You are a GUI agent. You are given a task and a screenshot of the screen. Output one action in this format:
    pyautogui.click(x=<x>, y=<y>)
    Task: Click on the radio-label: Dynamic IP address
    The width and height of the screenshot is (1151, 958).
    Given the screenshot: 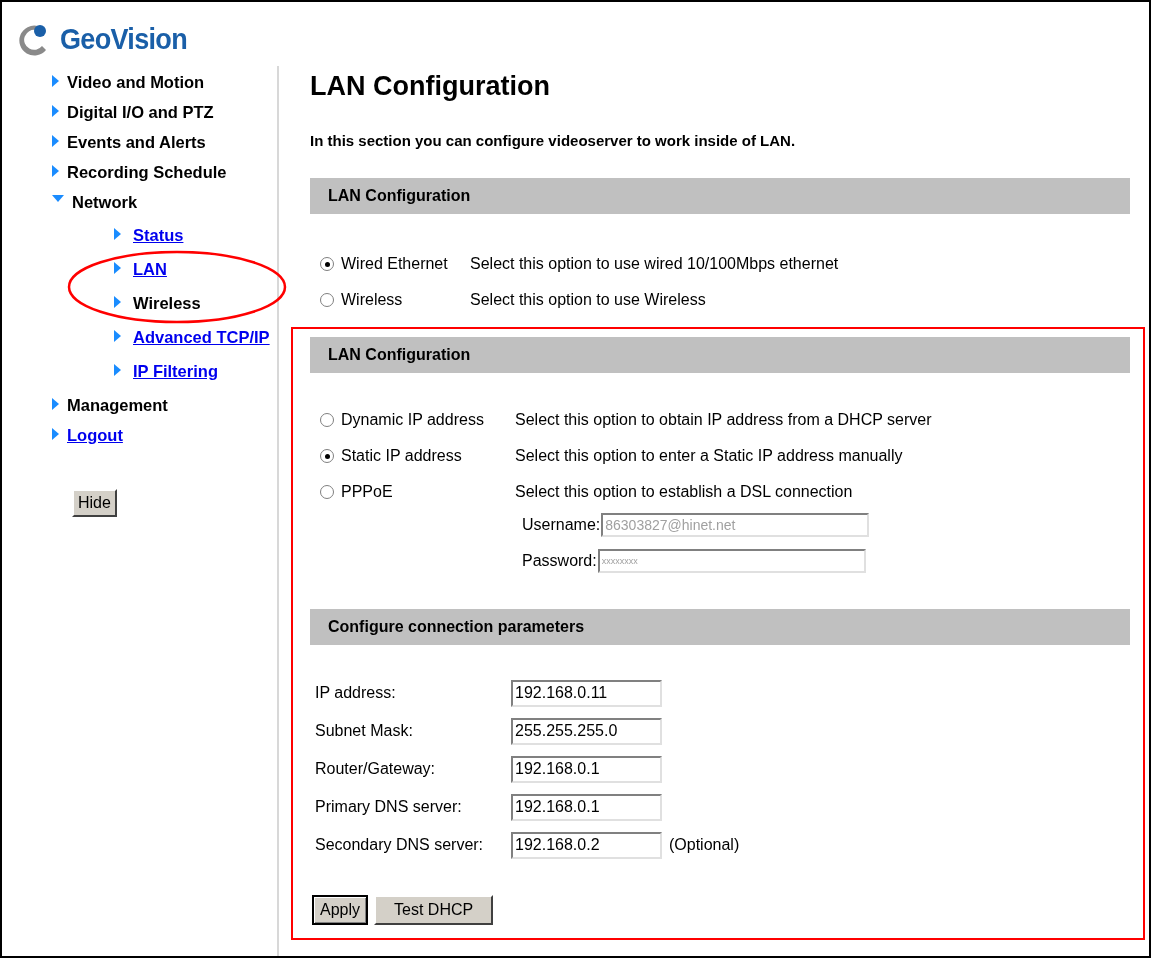 What is the action you would take?
    pyautogui.click(x=413, y=420)
    